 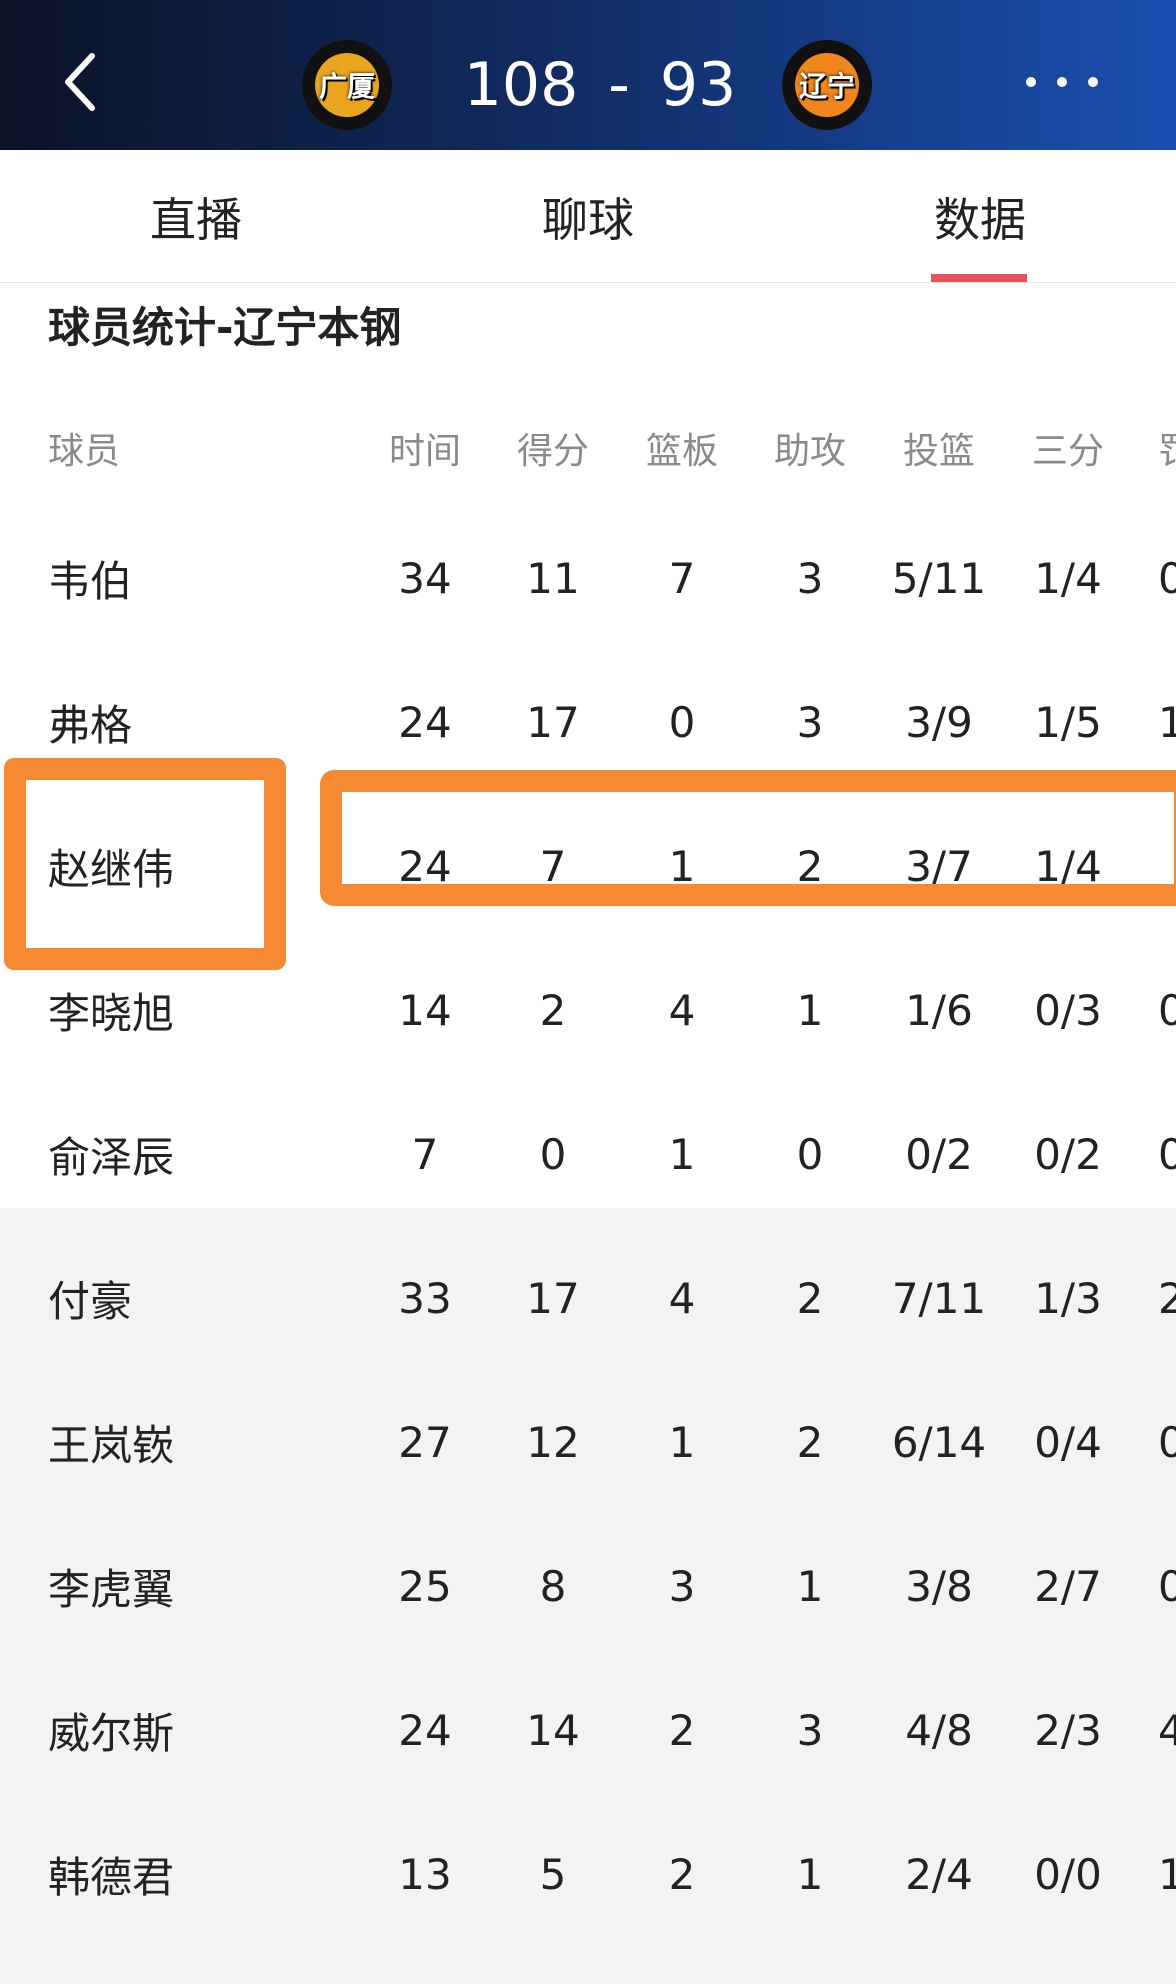 What do you see at coordinates (588, 1730) in the screenshot?
I see `table-row: 威尔斯 24 14 2 3 4/8 2/3 4` at bounding box center [588, 1730].